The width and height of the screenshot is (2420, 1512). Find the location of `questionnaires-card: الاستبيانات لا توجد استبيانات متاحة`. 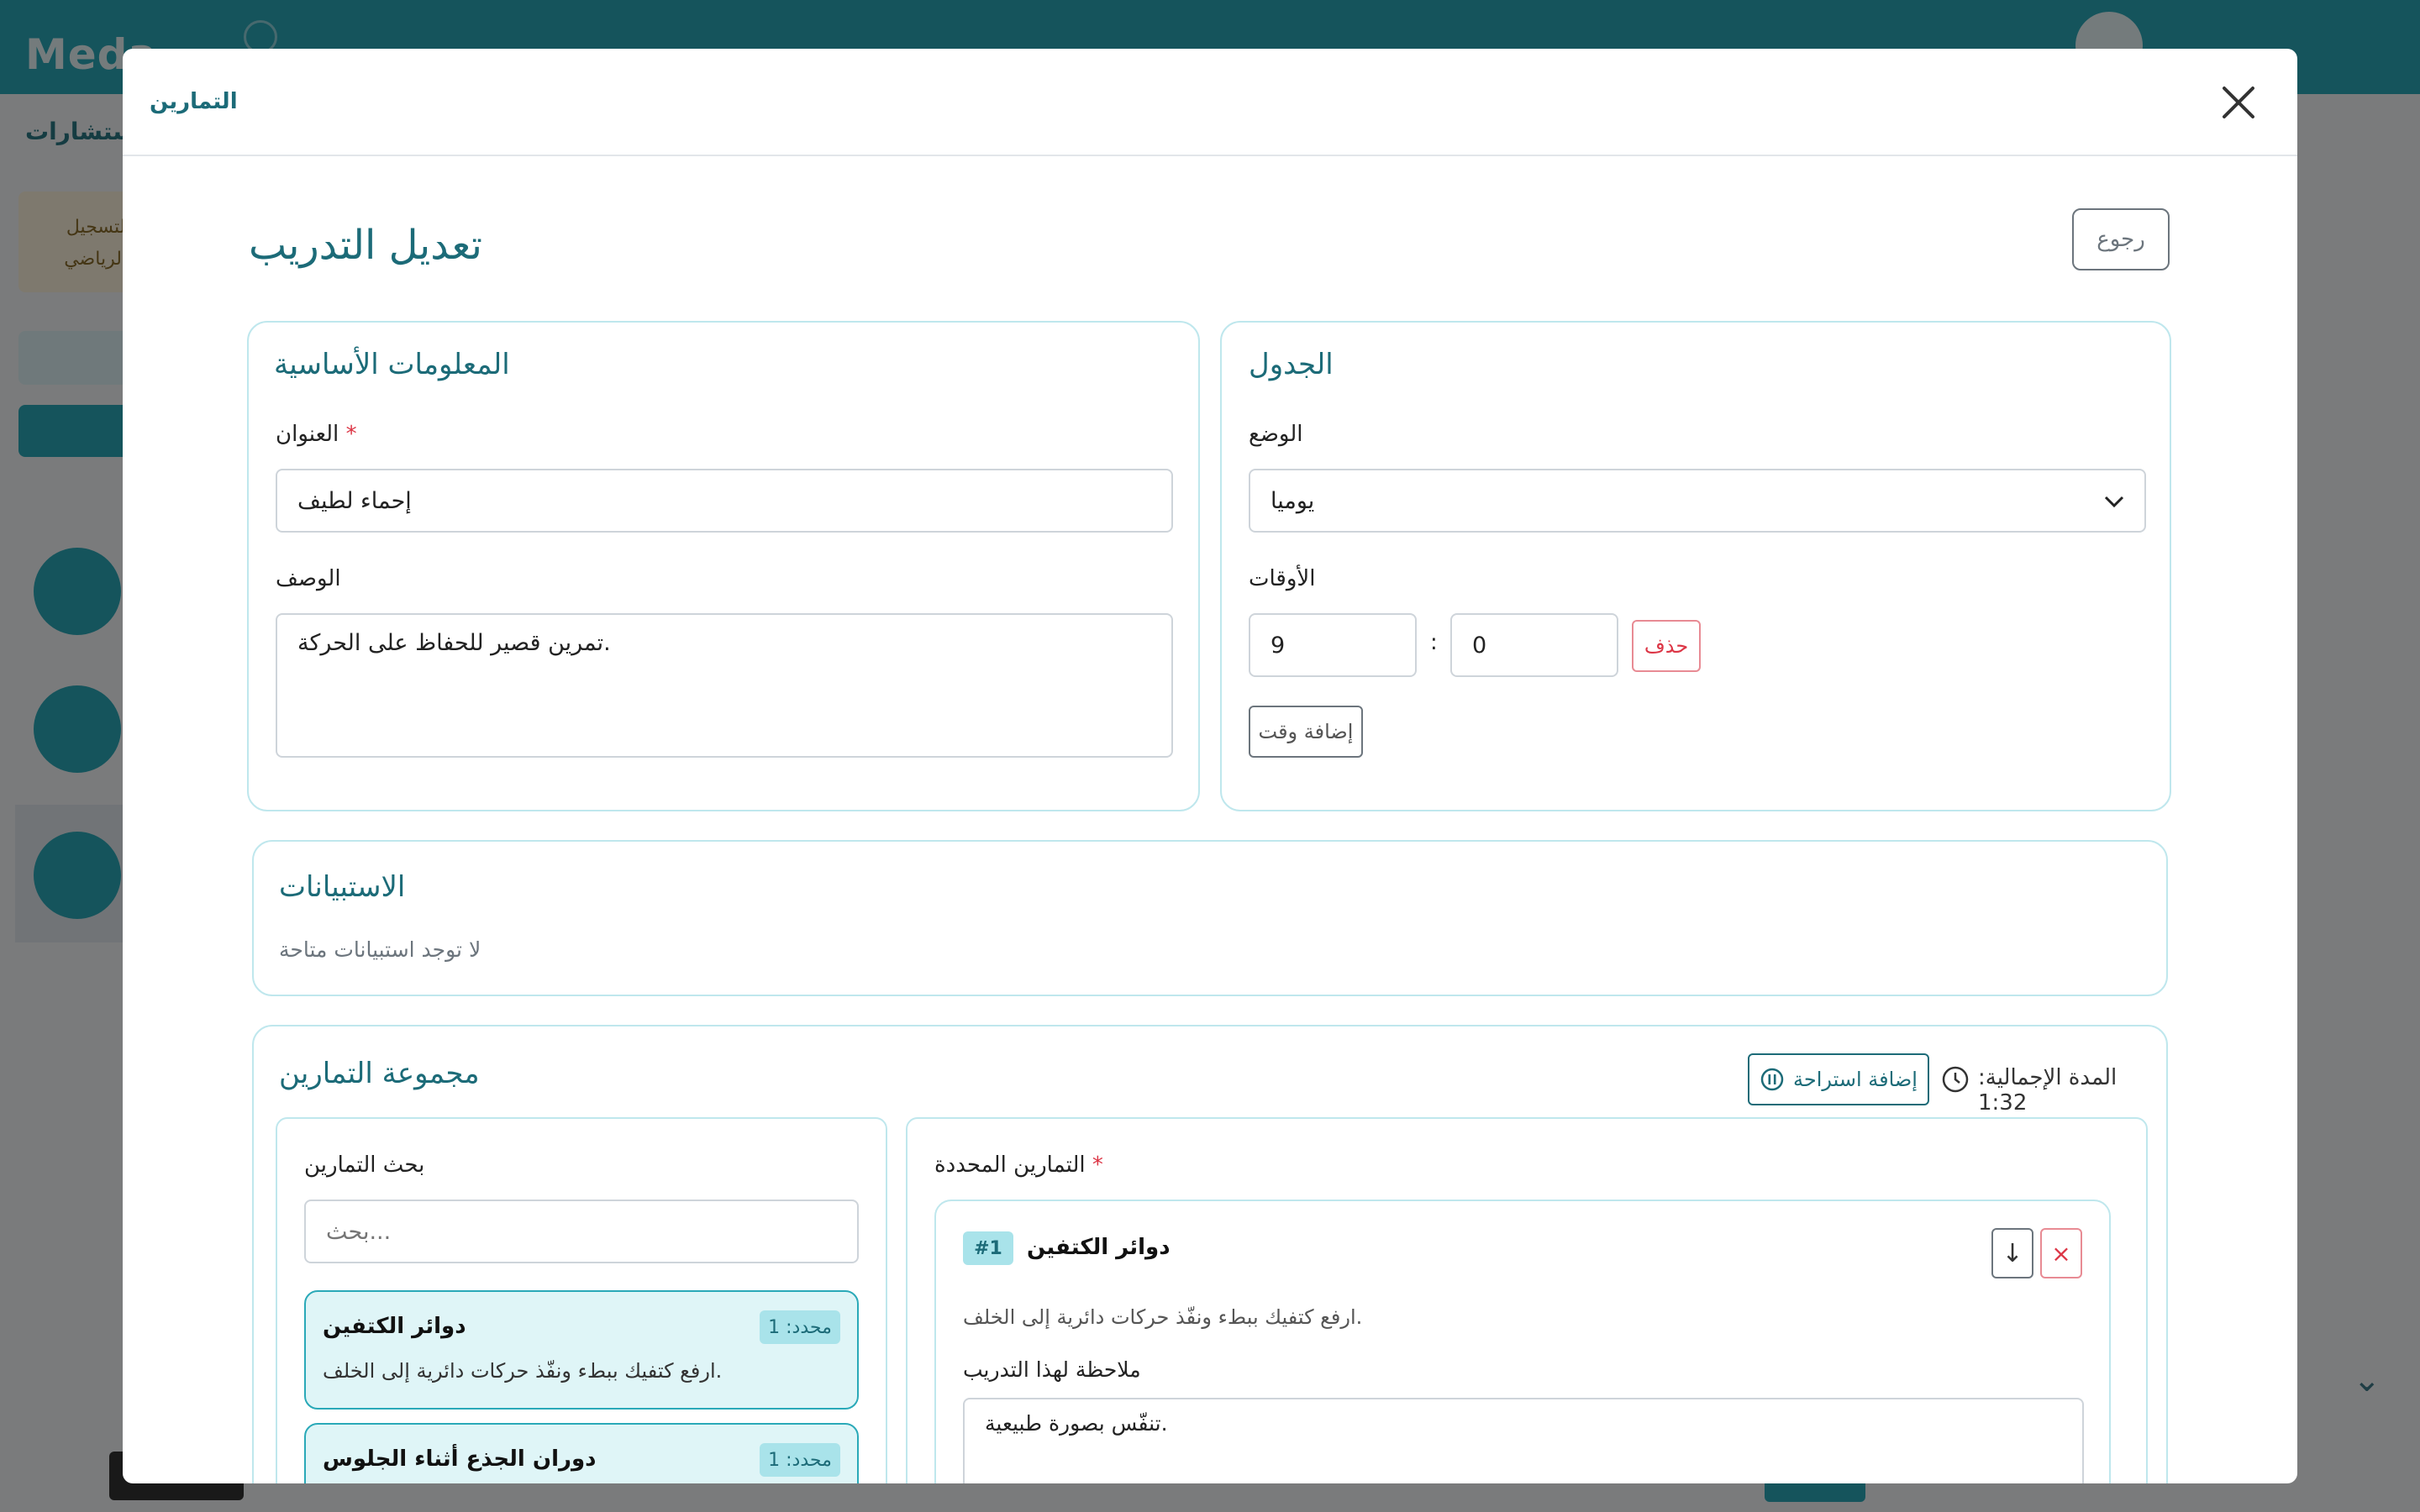

questionnaires-card: الاستبيانات لا توجد استبيانات متاحة is located at coordinates (1210, 918).